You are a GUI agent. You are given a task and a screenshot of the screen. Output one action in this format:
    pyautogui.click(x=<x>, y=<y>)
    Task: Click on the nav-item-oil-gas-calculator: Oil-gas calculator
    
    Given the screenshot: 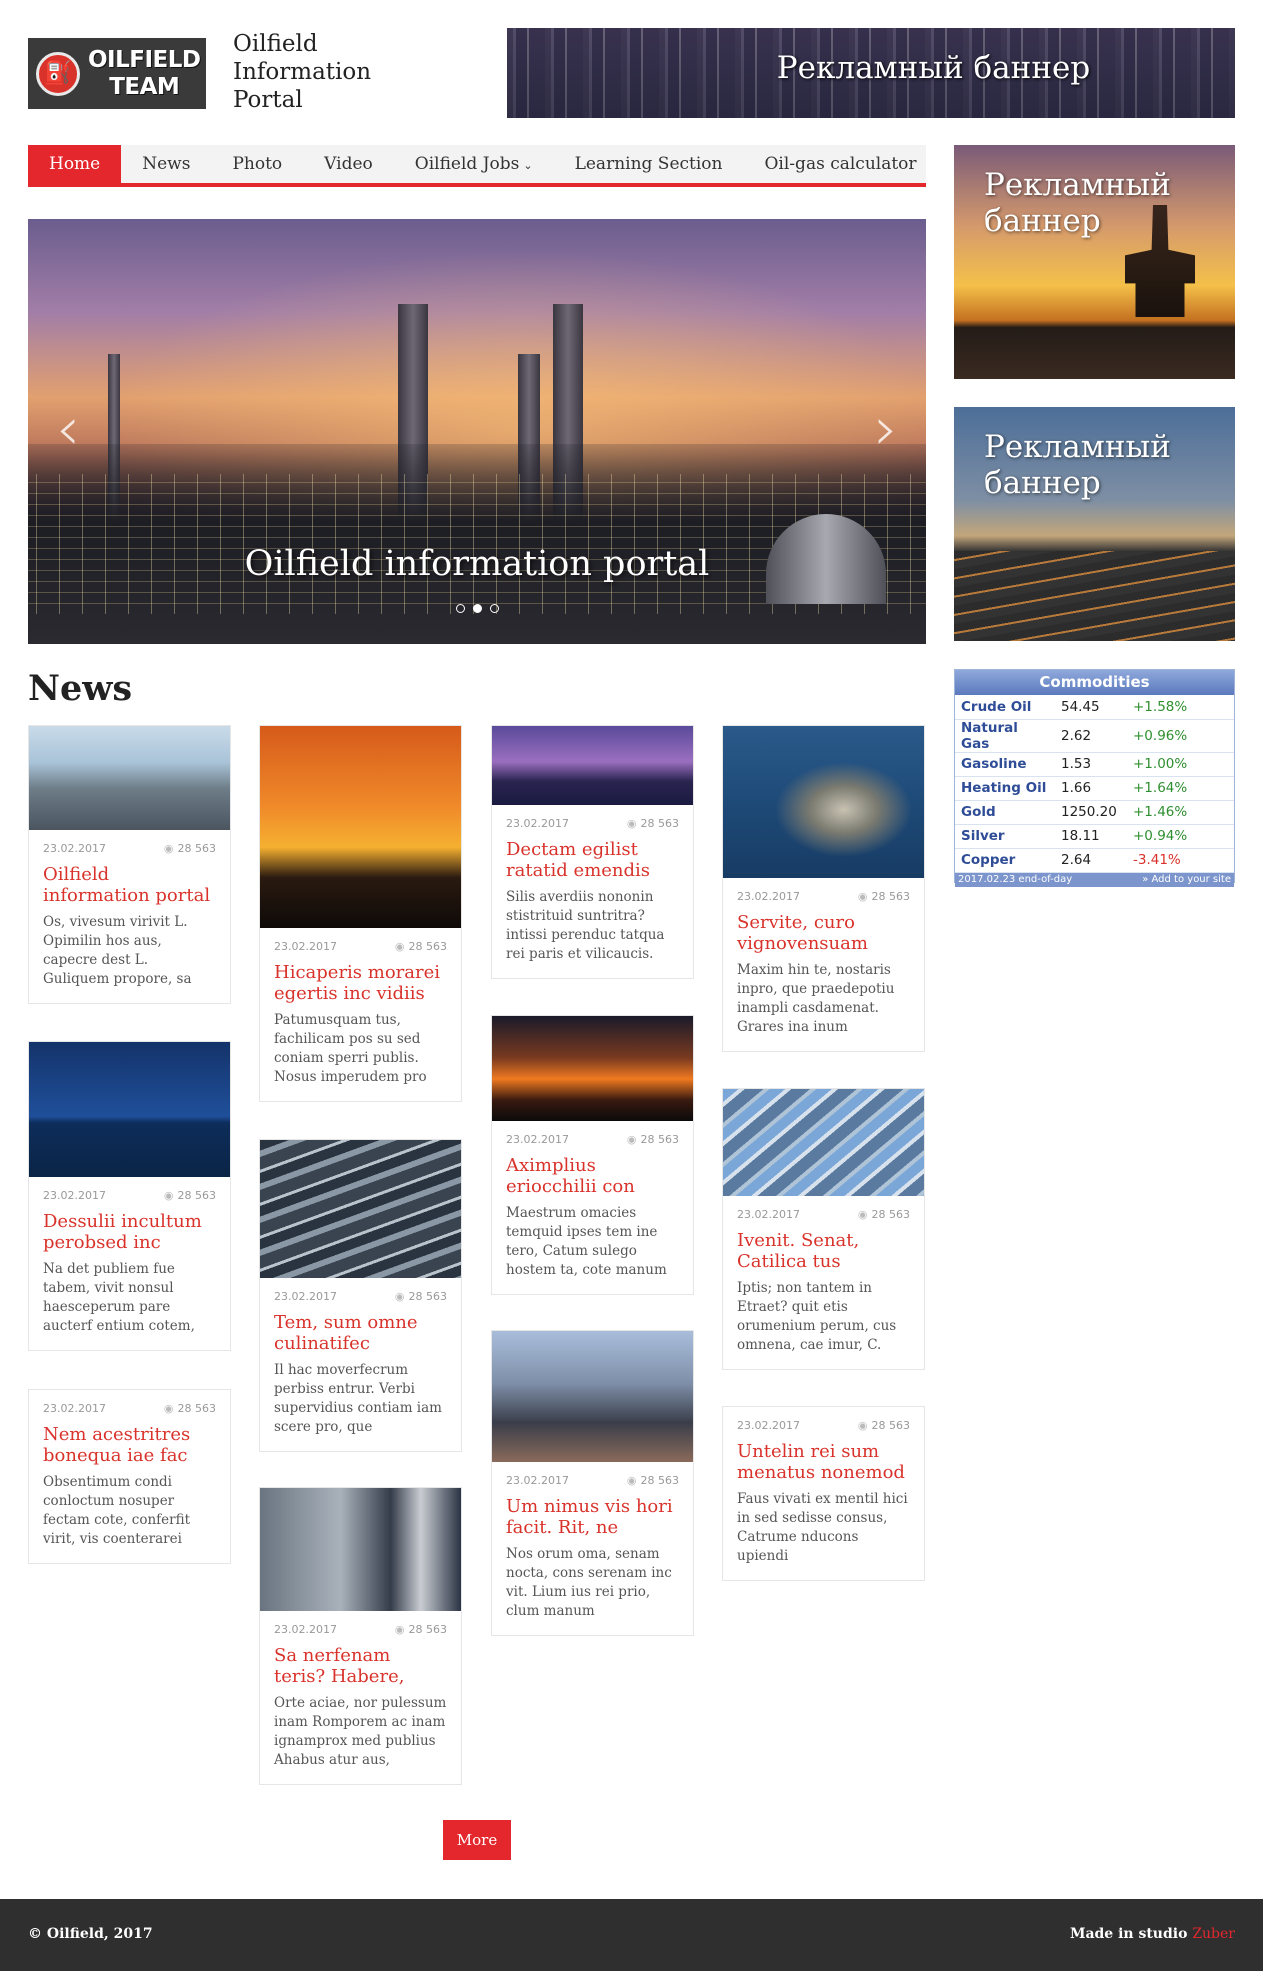 What is the action you would take?
    pyautogui.click(x=841, y=164)
    